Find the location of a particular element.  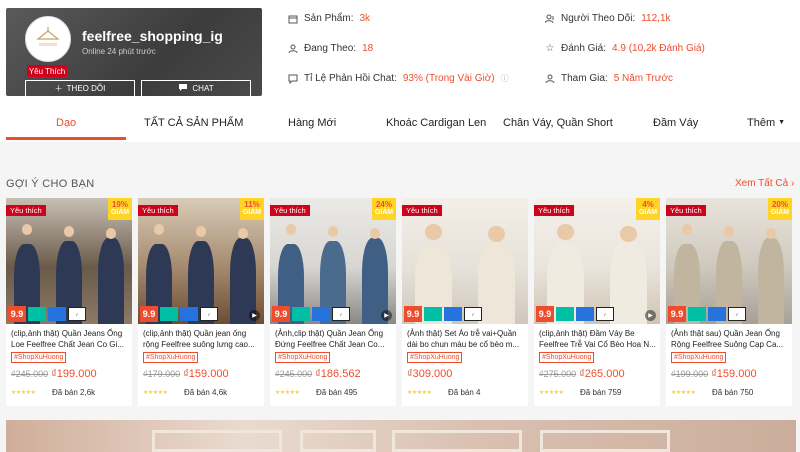

tab-skirts-shorts: Chân Váy, Quần Short is located at coordinates (558, 122).